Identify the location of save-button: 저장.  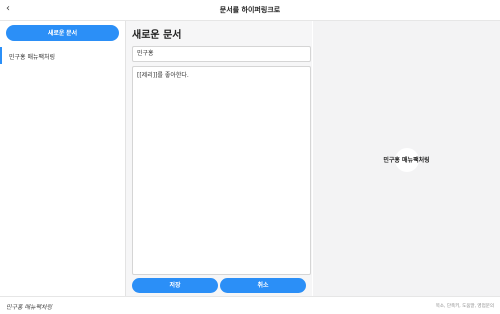
(175, 285).